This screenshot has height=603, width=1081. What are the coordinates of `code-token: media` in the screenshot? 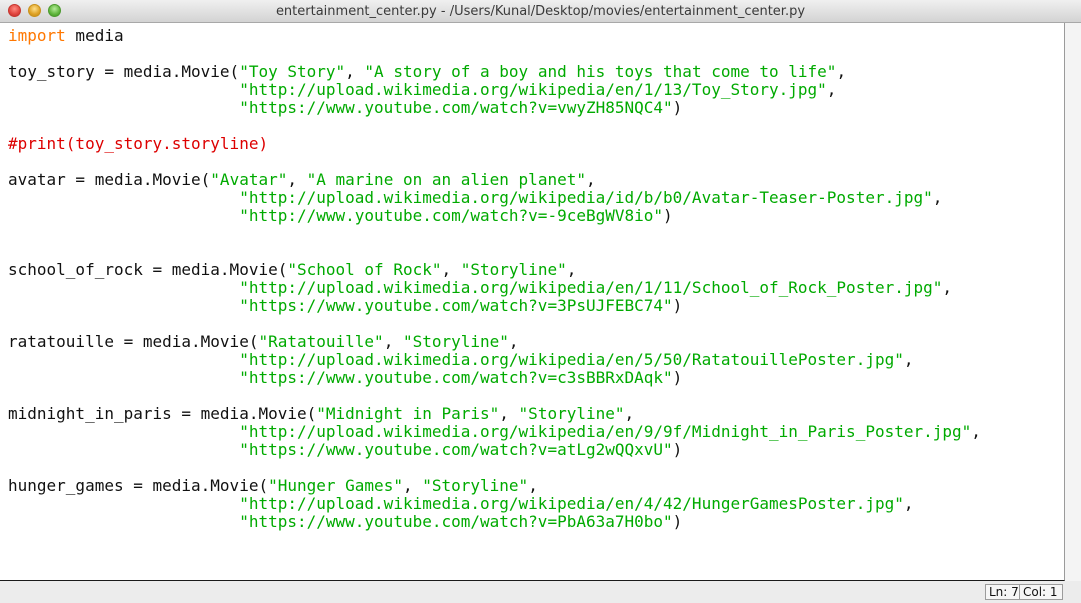 It's located at (94, 35).